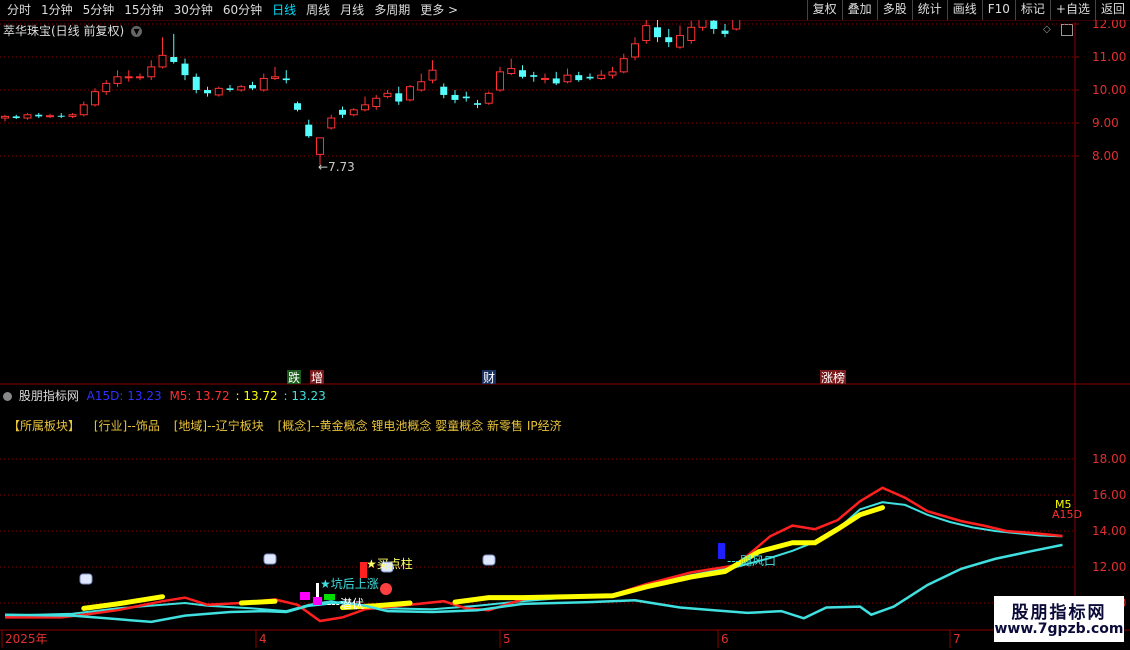 The image size is (1130, 650). I want to click on hurricane-bar, so click(721, 551).